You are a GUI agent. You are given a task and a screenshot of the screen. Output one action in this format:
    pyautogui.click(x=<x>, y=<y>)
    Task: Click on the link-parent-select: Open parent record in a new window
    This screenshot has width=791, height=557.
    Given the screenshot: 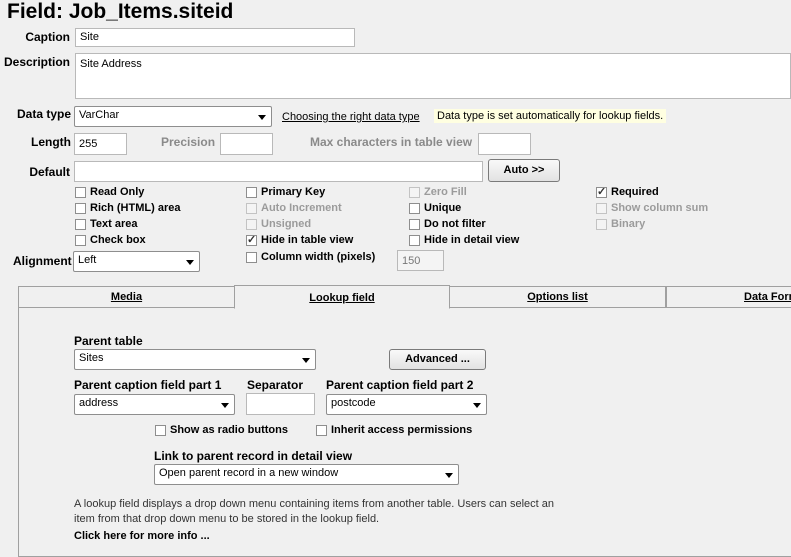 What is the action you would take?
    pyautogui.click(x=306, y=474)
    